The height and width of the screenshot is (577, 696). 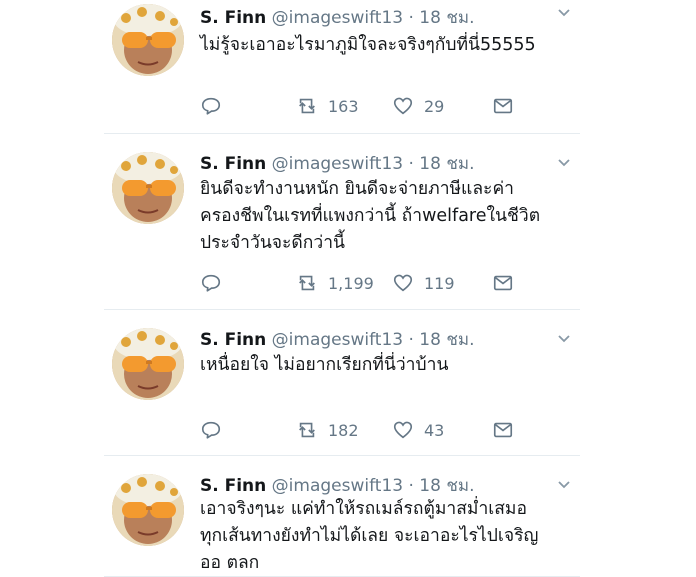 I want to click on like-button: 119, so click(x=423, y=283).